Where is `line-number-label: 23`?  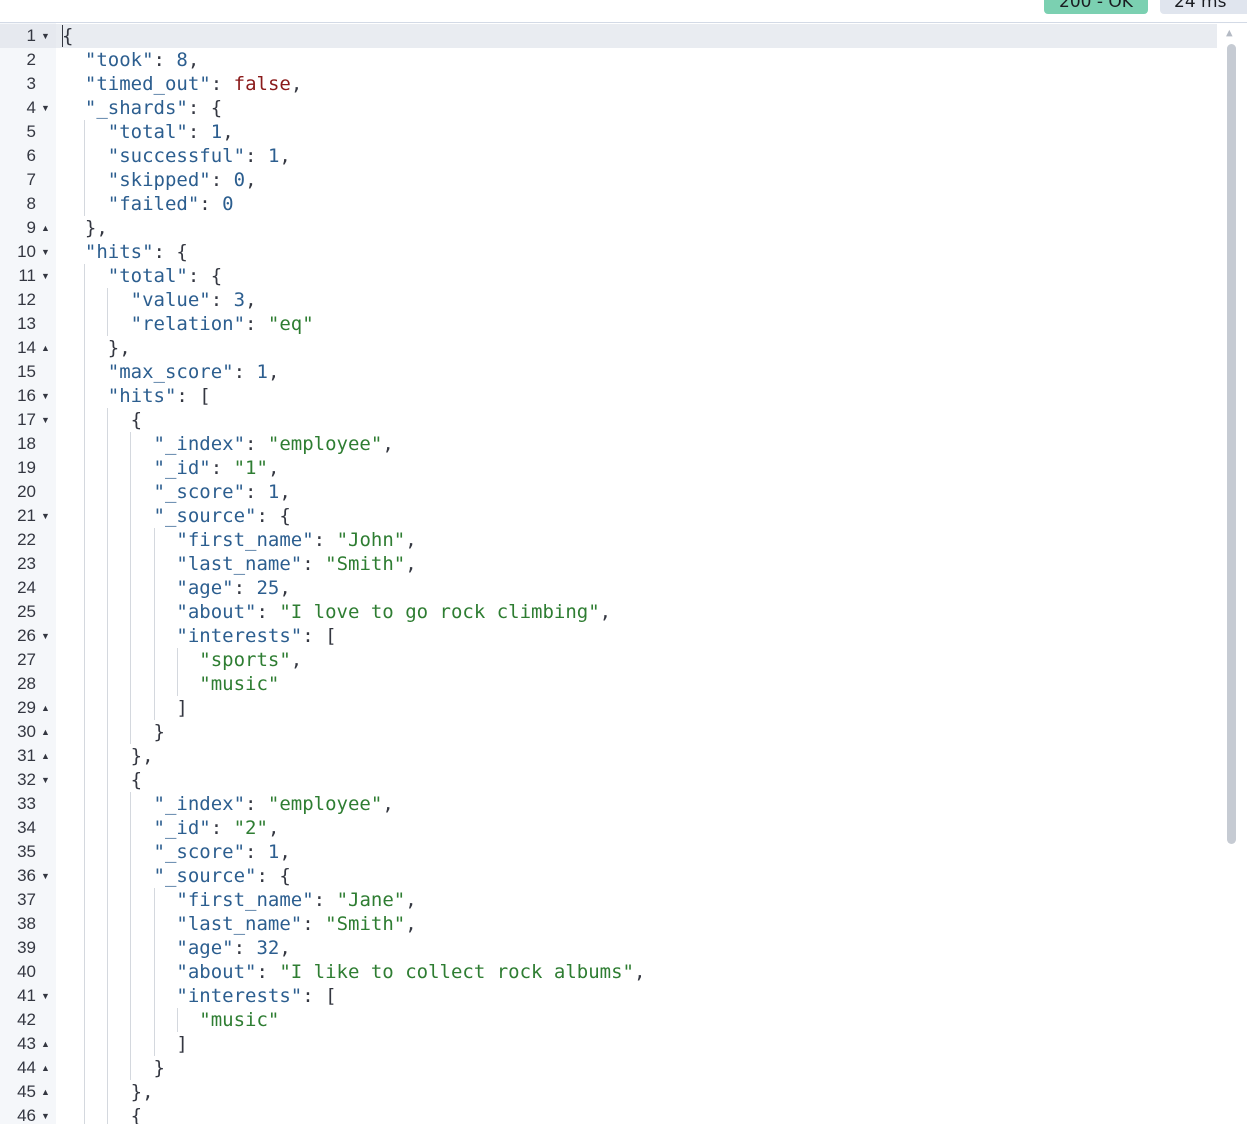 line-number-label: 23 is located at coordinates (26, 563).